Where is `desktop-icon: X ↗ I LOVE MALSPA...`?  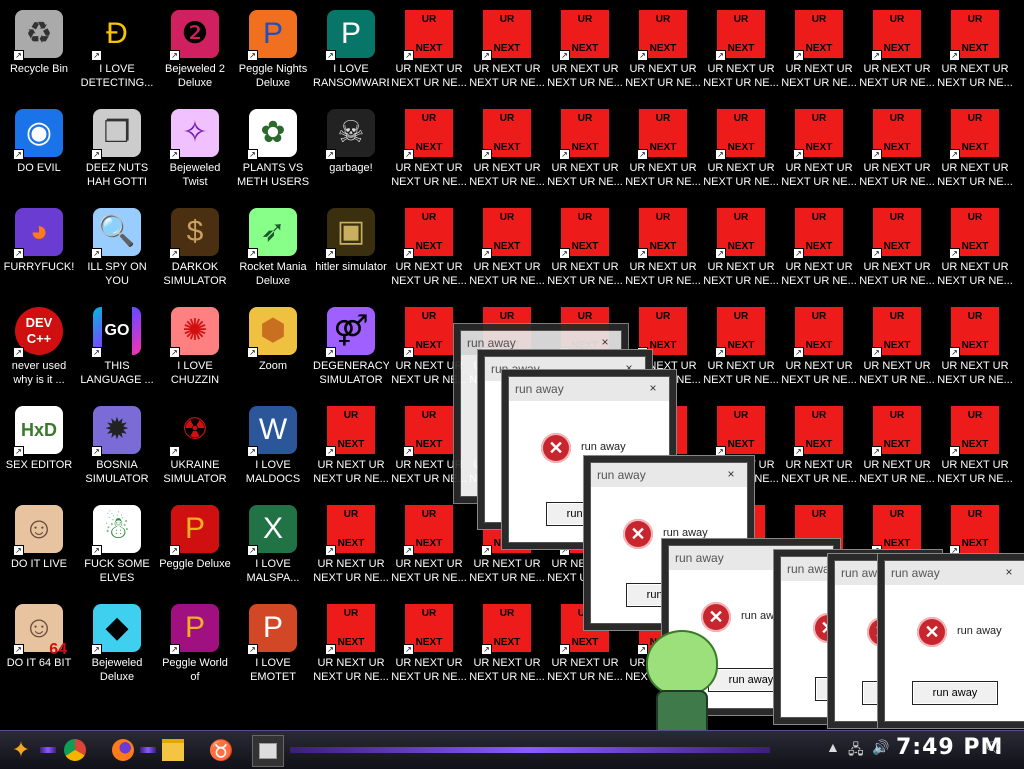 desktop-icon: X ↗ I LOVE MALSPA... is located at coordinates (273, 547).